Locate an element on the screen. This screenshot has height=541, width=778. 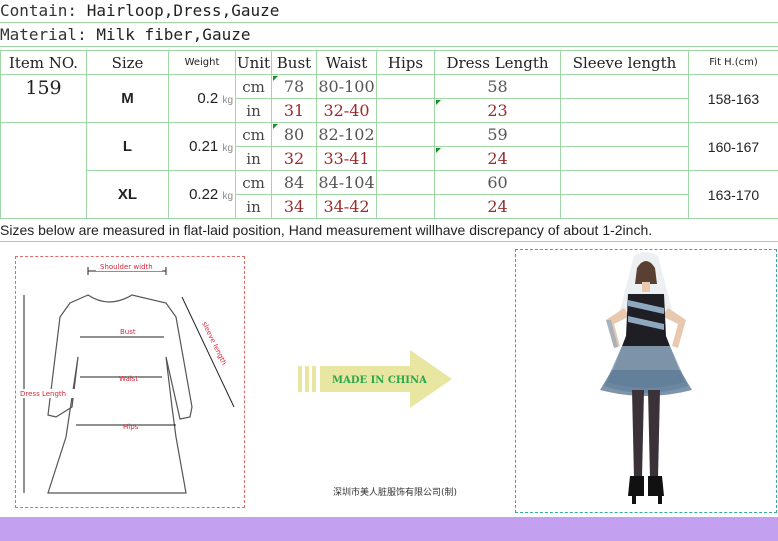
length-in: 23 is located at coordinates (497, 110).